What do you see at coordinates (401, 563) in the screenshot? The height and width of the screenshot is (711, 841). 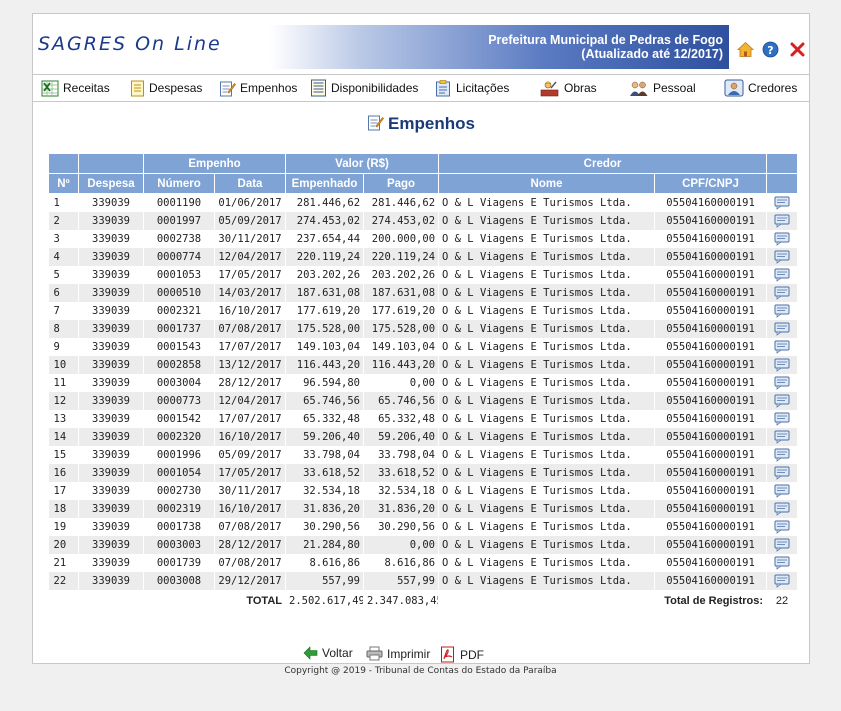 I see `cell-pago: 8.616,86` at bounding box center [401, 563].